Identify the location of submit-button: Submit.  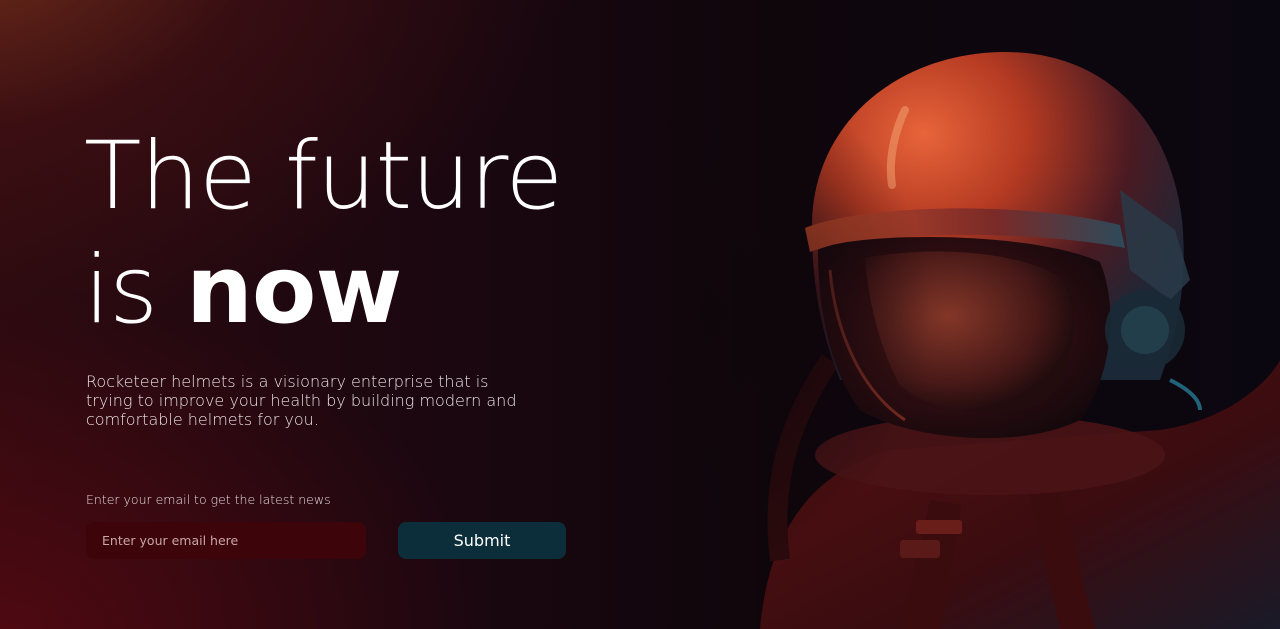
(482, 540).